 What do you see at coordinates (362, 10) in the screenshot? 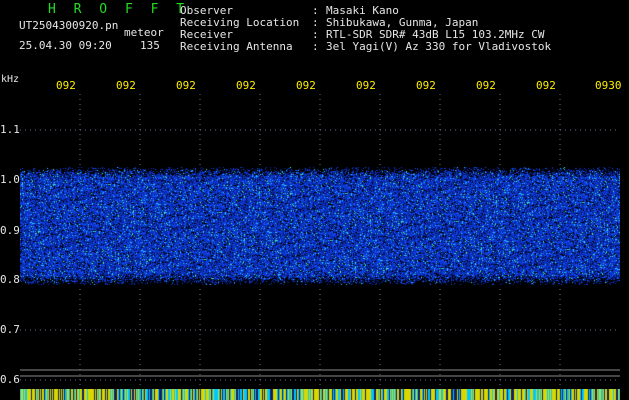
I see `observer-value: Masaki Kano` at bounding box center [362, 10].